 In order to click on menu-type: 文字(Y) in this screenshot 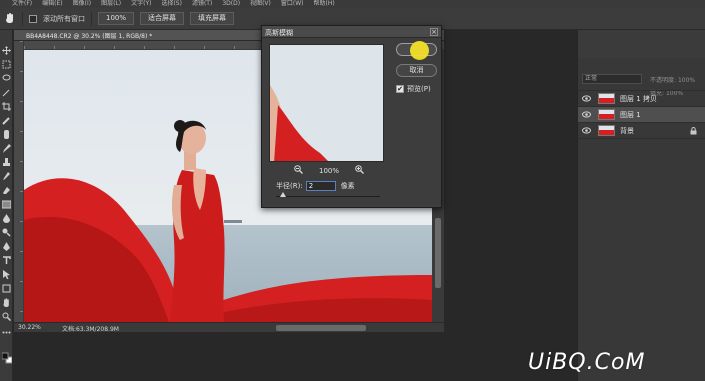, I will do `click(141, 4)`.